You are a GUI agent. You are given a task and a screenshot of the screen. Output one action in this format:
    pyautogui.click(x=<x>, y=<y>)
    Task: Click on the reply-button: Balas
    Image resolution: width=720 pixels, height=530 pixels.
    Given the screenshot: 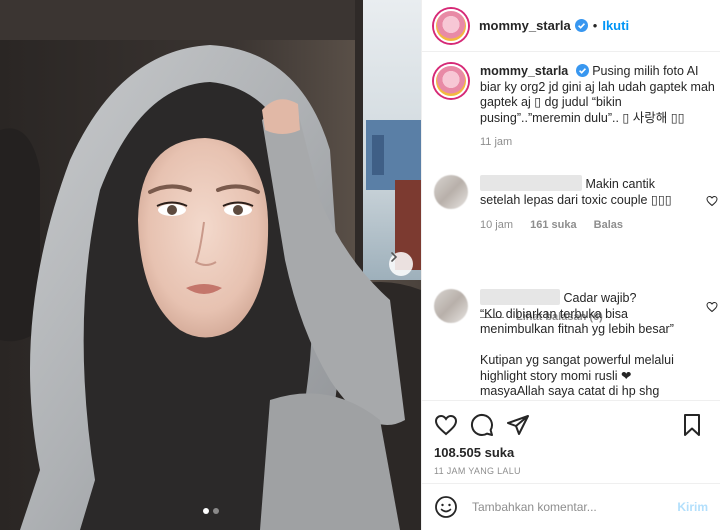 What is the action you would take?
    pyautogui.click(x=608, y=225)
    